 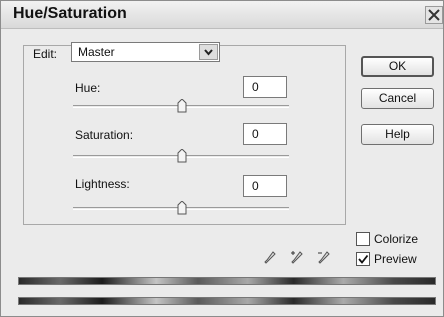 I want to click on edit-label: Edit:, so click(x=45, y=54).